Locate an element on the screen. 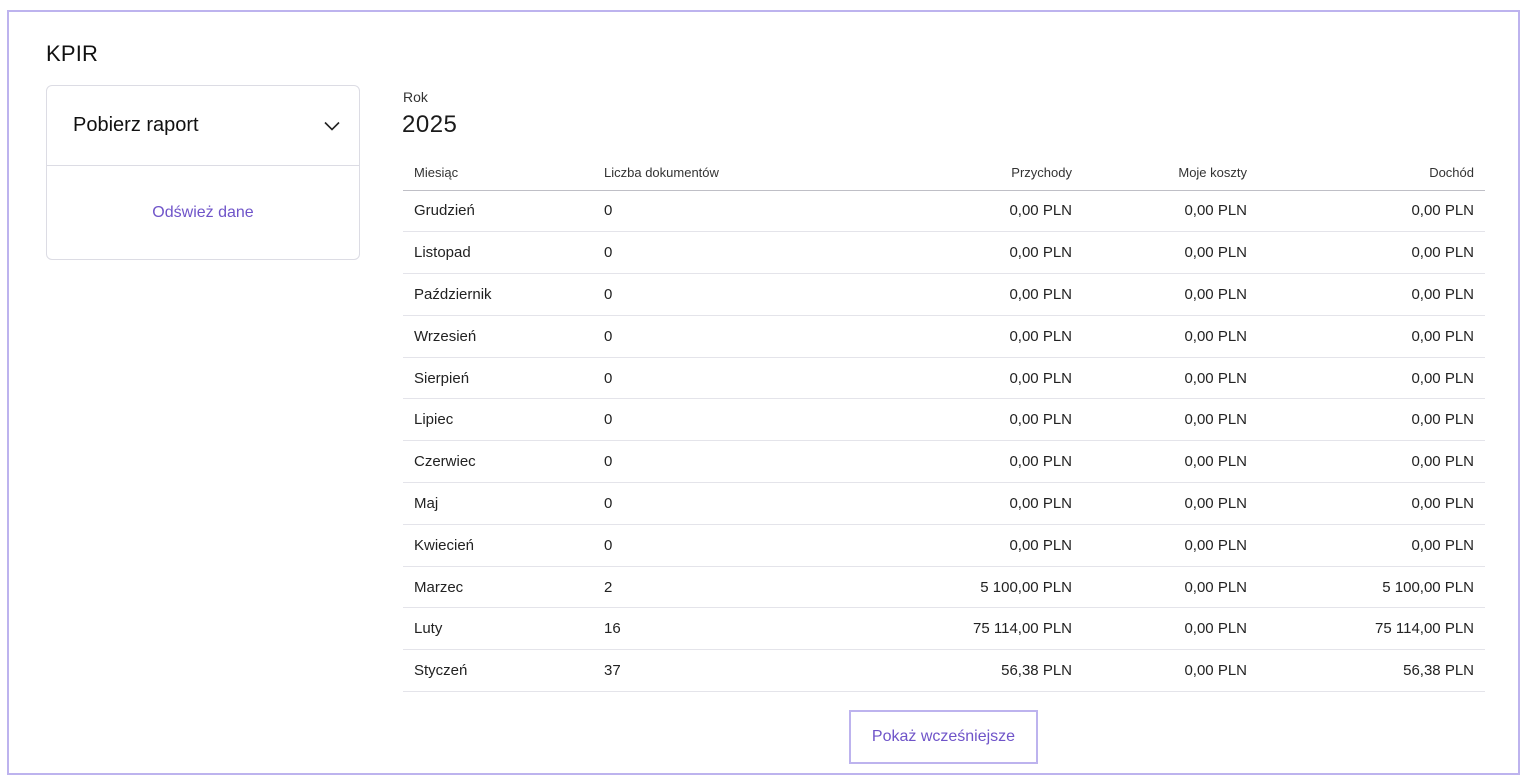  cell-month: Lipiec is located at coordinates (498, 420).